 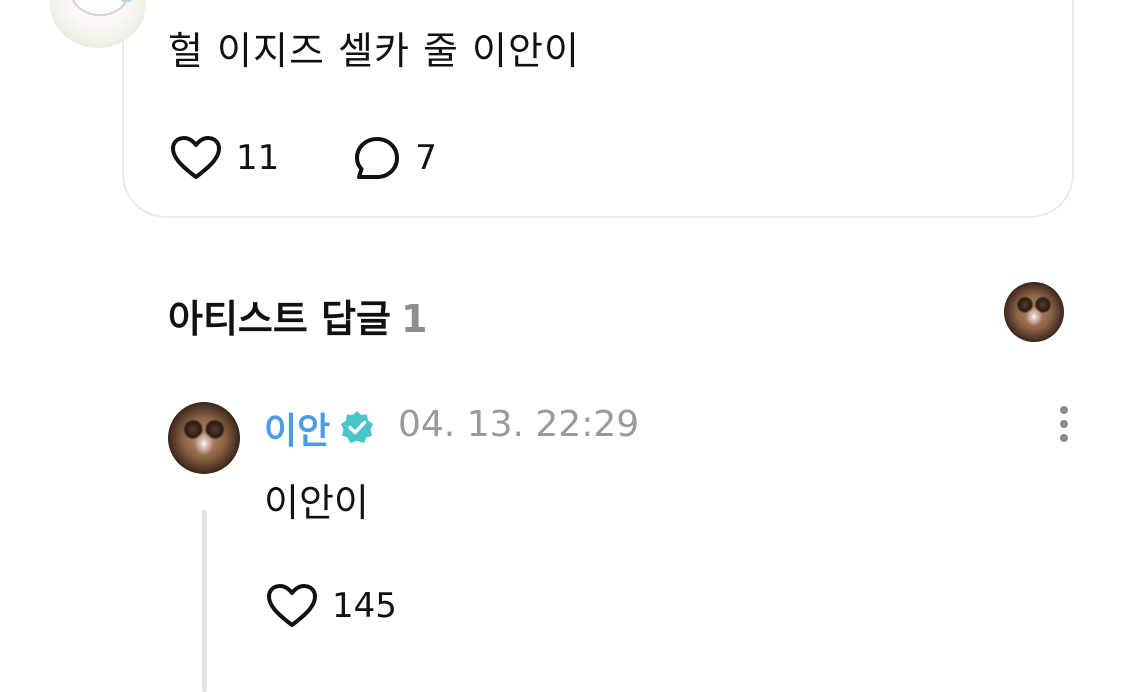 I want to click on artist-replies-header: 아티스트 답글 1, so click(x=297, y=315).